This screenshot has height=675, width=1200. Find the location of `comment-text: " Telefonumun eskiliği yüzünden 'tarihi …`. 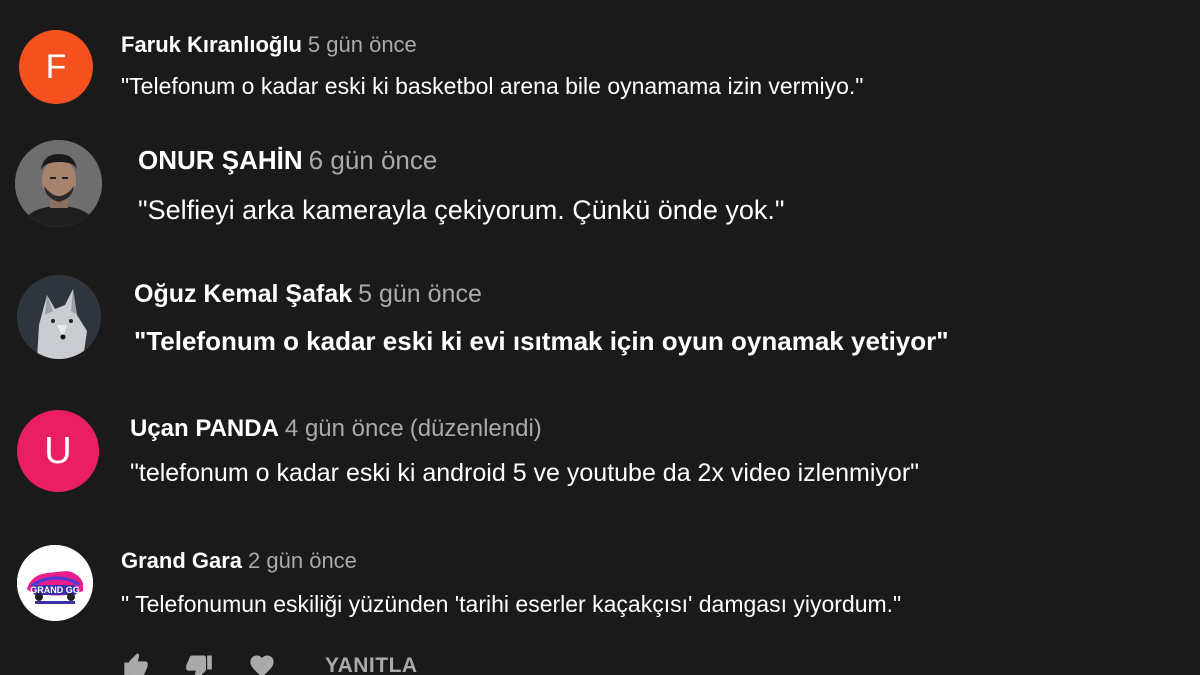

comment-text: " Telefonumun eskiliği yüzünden 'tarihi … is located at coordinates (511, 604).